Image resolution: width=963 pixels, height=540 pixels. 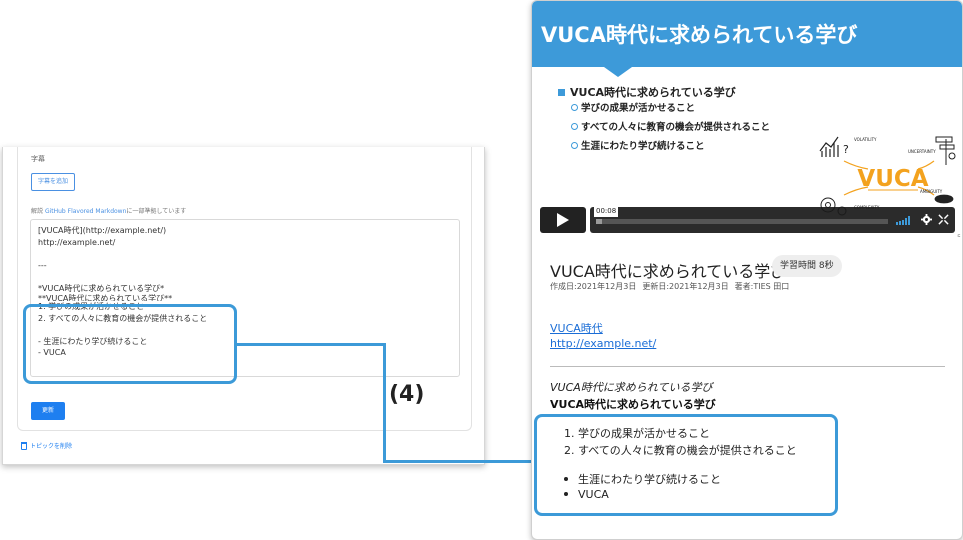 What do you see at coordinates (742, 221) in the screenshot?
I see `progress-bar` at bounding box center [742, 221].